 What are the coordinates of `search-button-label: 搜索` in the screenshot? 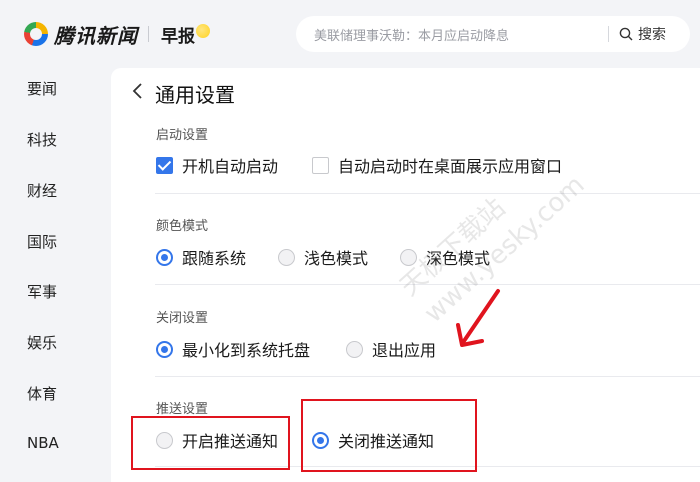 It's located at (652, 35).